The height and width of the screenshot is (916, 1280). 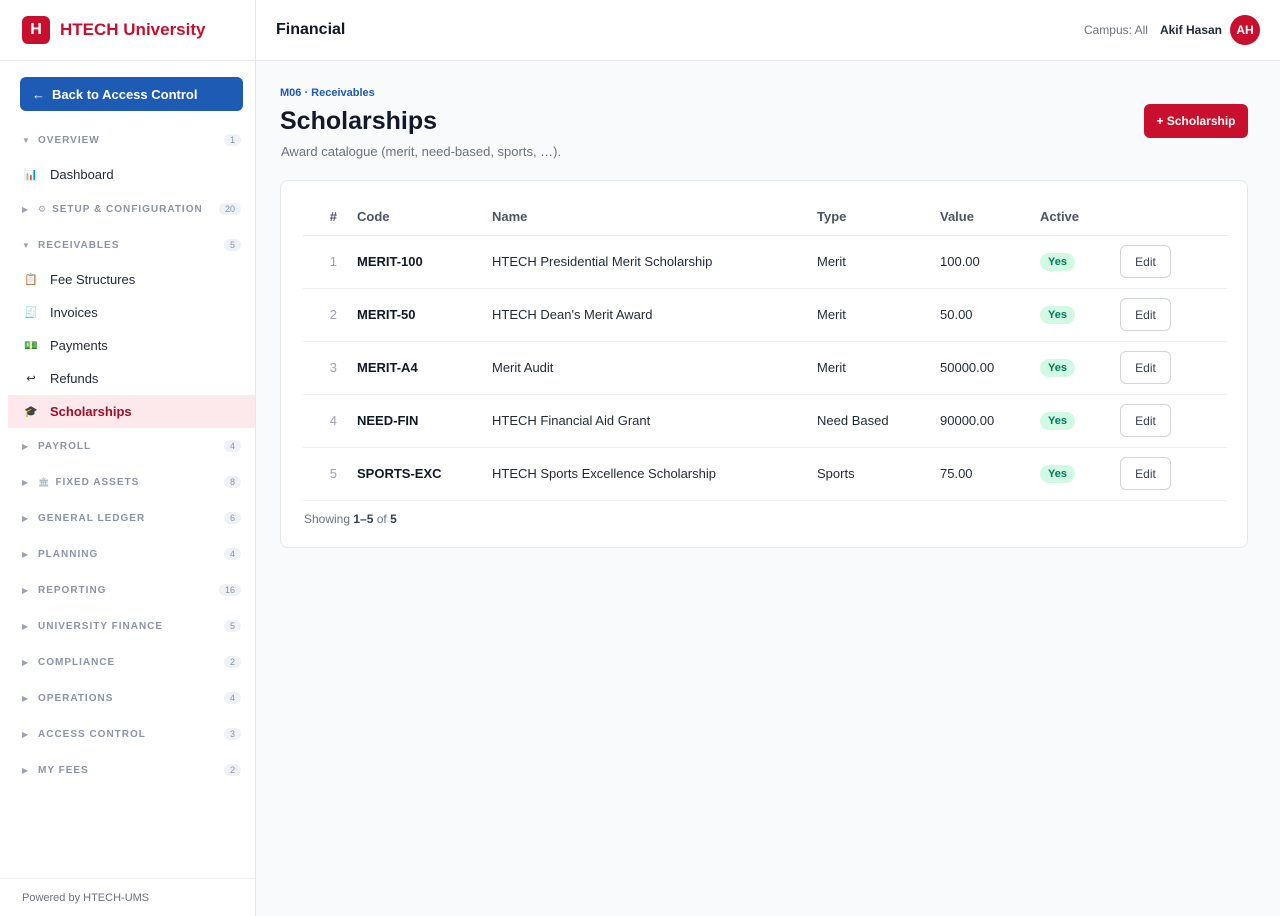 What do you see at coordinates (65, 446) in the screenshot?
I see `nav-group-label: PAYROLL` at bounding box center [65, 446].